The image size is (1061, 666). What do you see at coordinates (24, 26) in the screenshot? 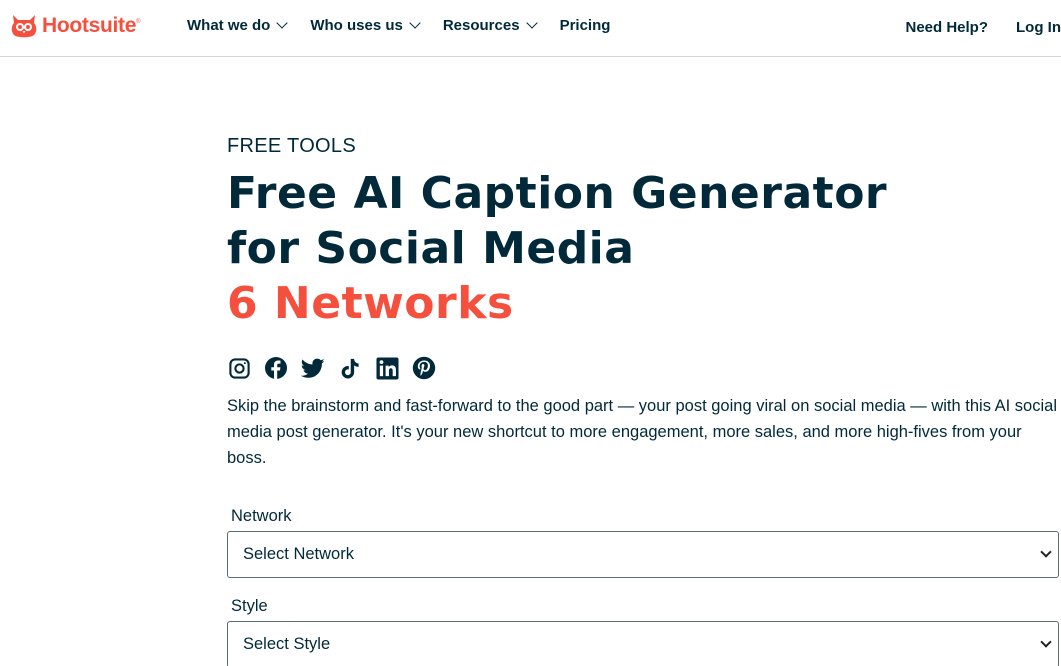
I see `owl-icon` at bounding box center [24, 26].